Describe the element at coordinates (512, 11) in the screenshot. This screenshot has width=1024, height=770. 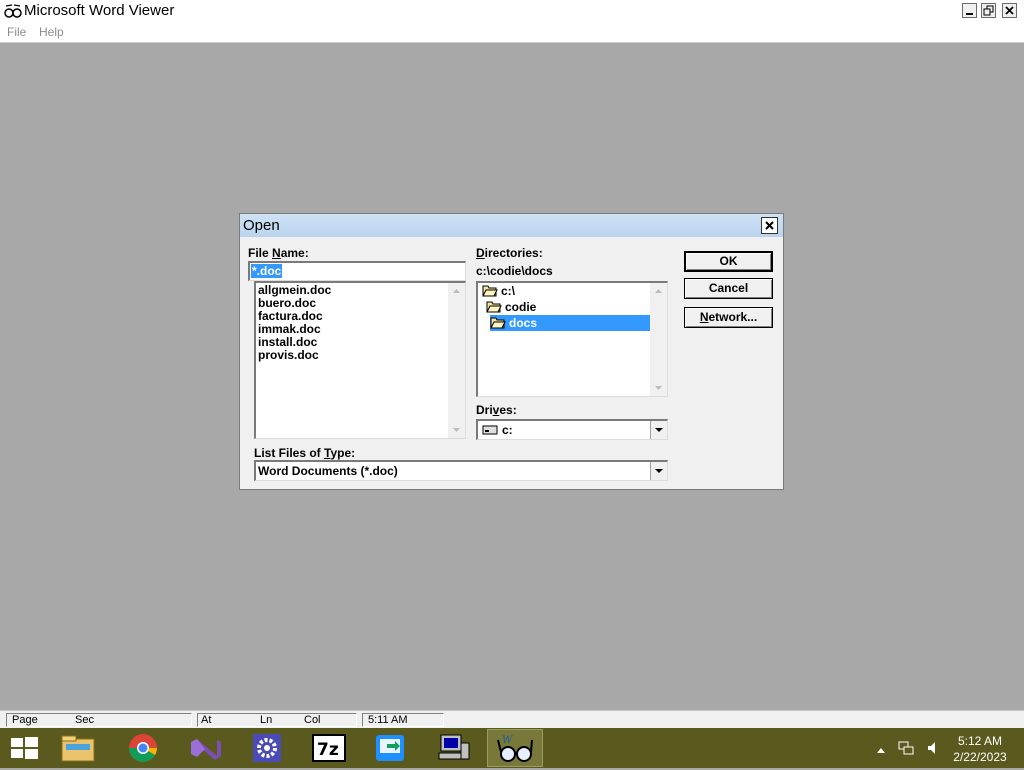
I see `window-titlebar: Microsoft Word Viewer` at that location.